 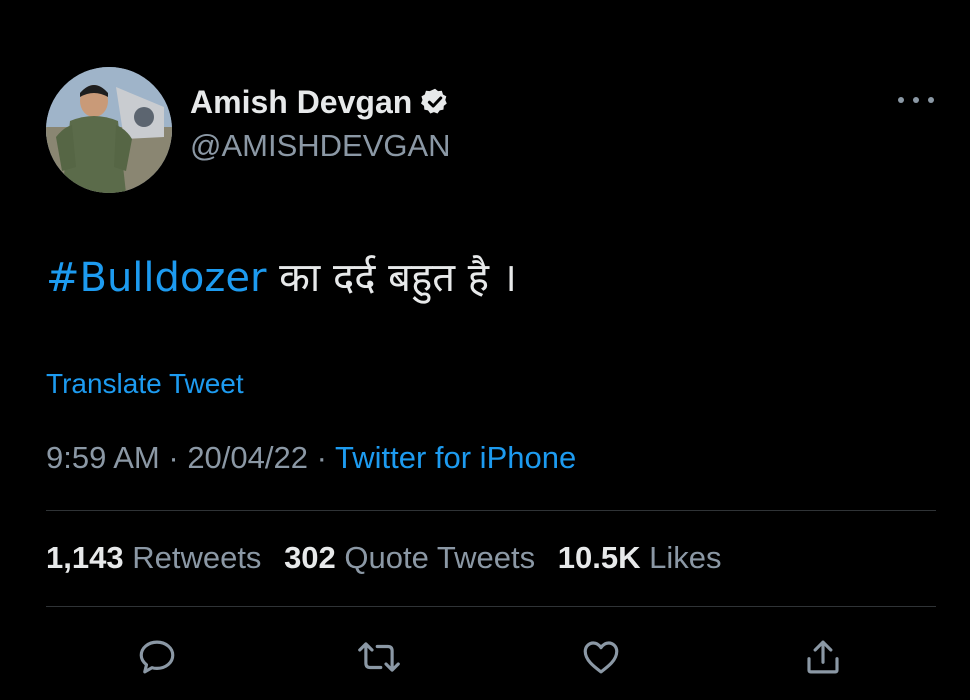 What do you see at coordinates (145, 384) in the screenshot?
I see `translate-tweet-link: Translate Tweet` at bounding box center [145, 384].